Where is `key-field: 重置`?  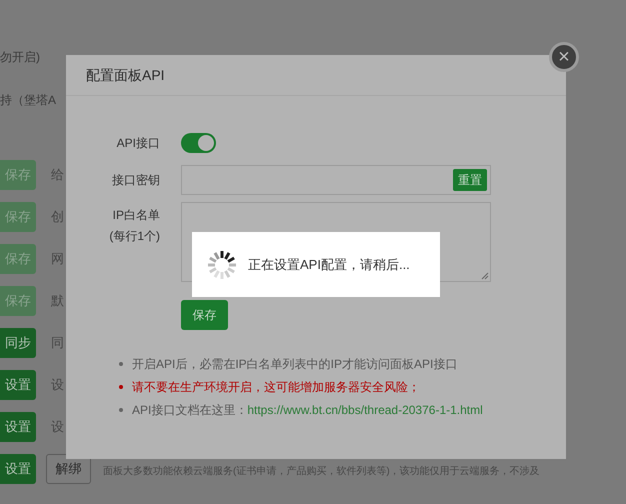 key-field: 重置 is located at coordinates (336, 180).